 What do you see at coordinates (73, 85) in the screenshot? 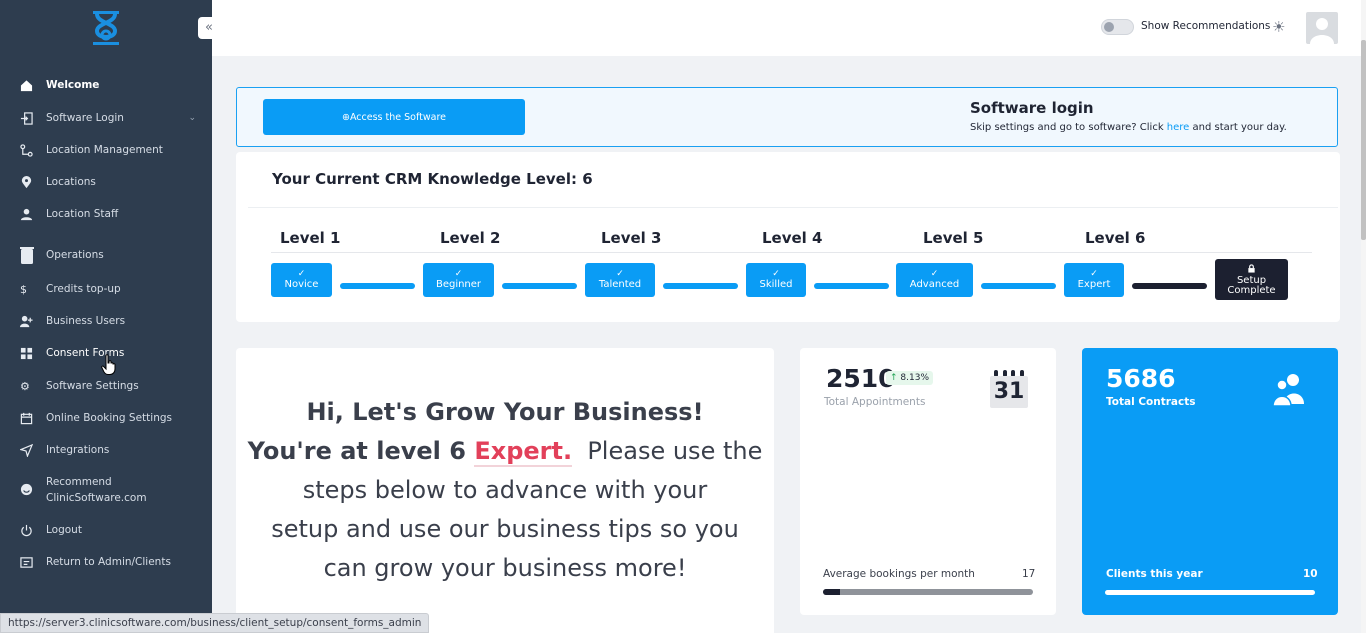
I see `sidebar-item-label: Welcome` at bounding box center [73, 85].